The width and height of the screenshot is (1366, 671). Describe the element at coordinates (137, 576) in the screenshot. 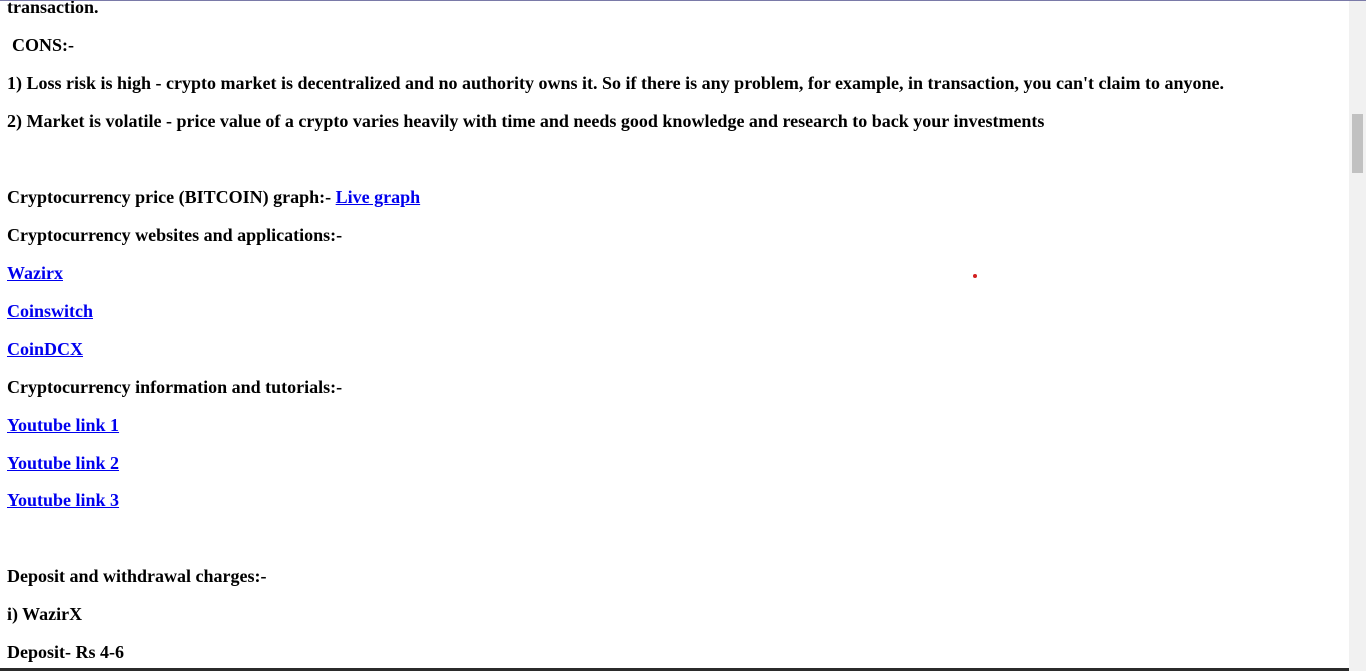

I see `charges-heading: Deposit and withdrawal charges:-` at that location.